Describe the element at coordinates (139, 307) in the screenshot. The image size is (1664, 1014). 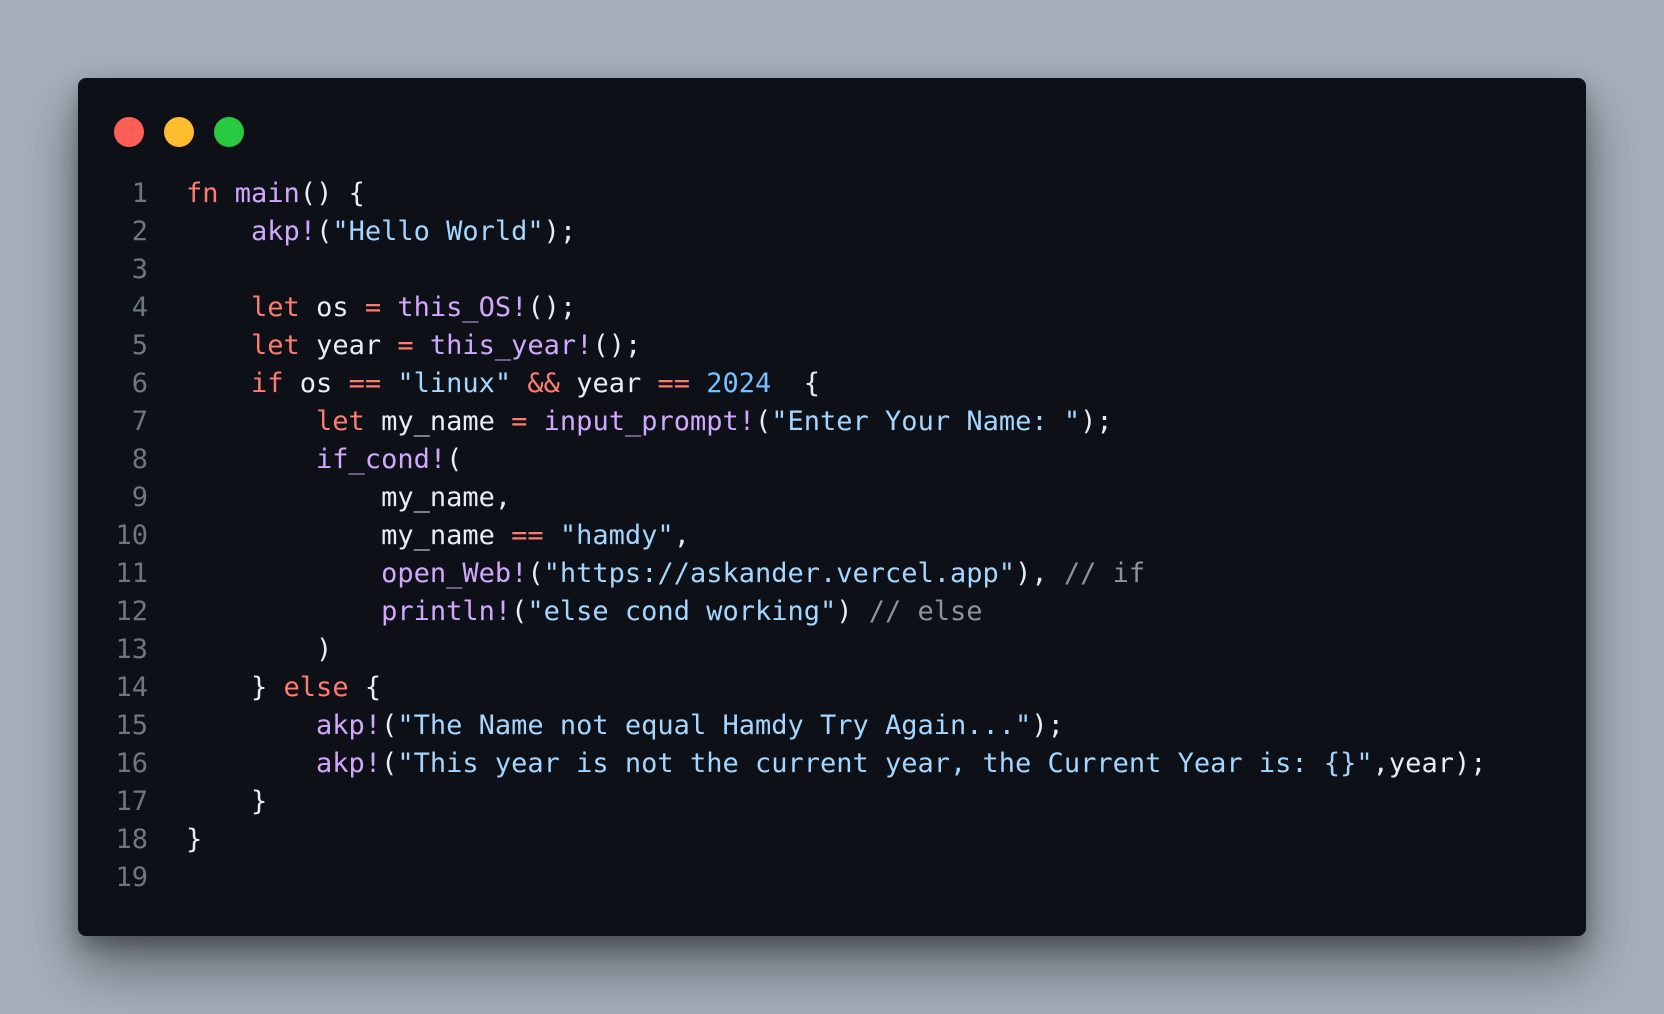
I see `line-number: 4` at that location.